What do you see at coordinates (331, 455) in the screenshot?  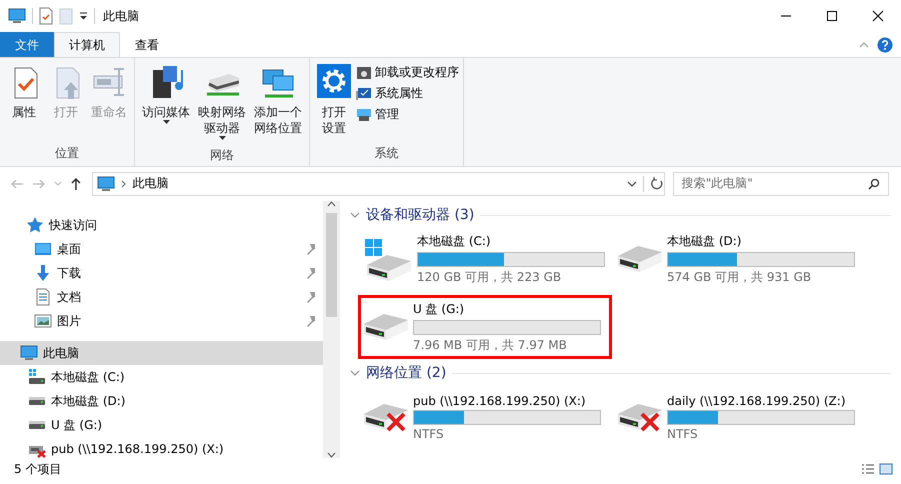 I see `scroll-down-icon` at bounding box center [331, 455].